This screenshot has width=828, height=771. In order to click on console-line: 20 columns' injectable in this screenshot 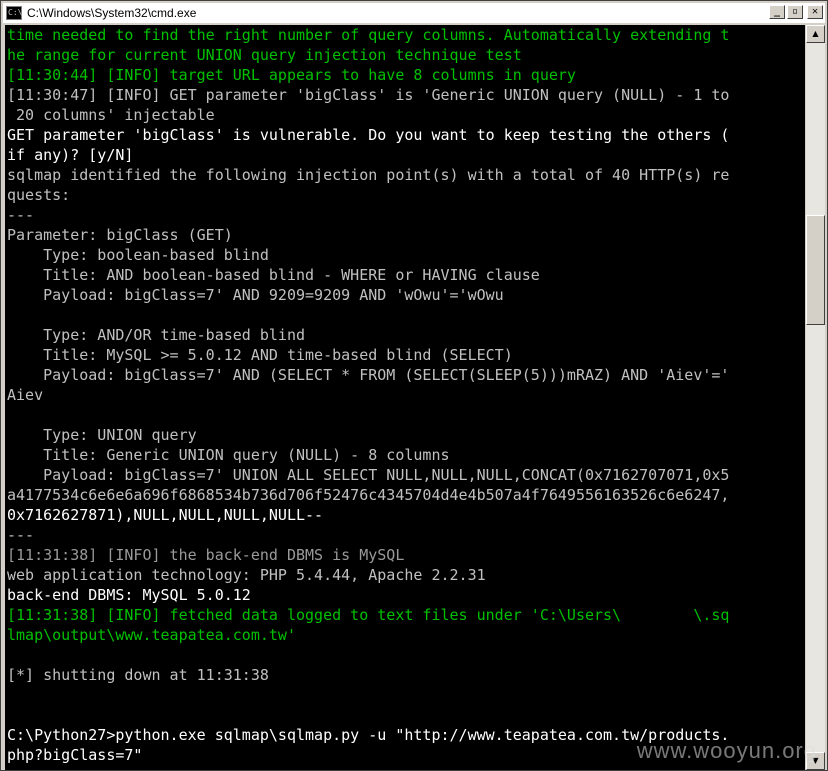, I will do `click(111, 115)`.